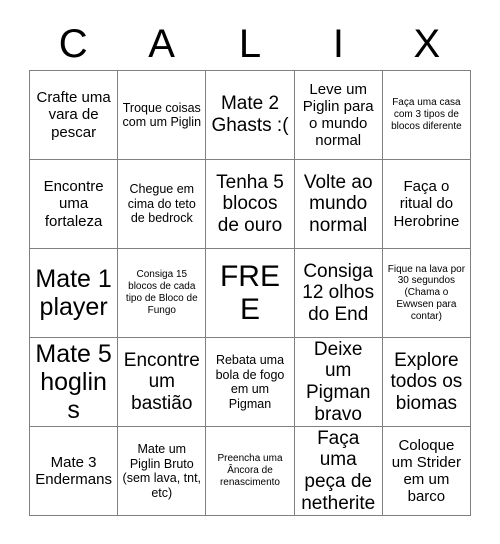 The width and height of the screenshot is (500, 544). I want to click on header-letter-c: C, so click(73, 44).